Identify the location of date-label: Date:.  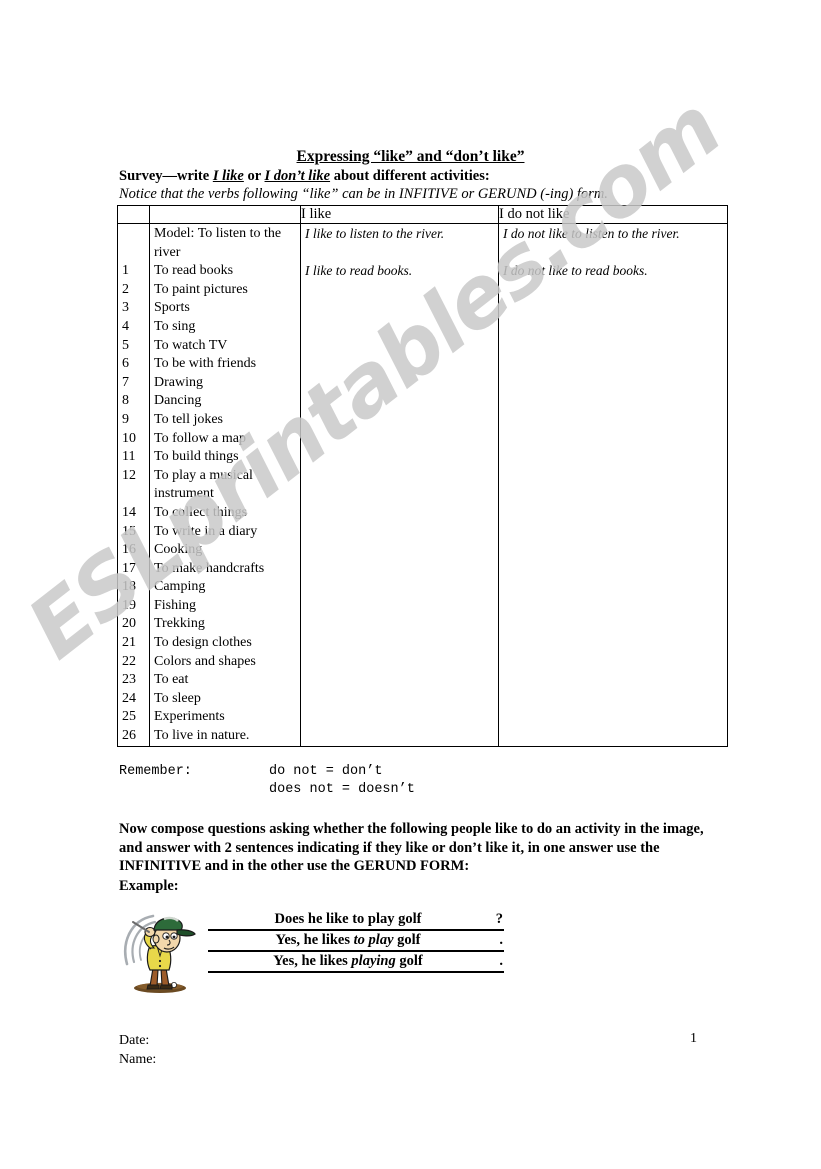
(137, 1040).